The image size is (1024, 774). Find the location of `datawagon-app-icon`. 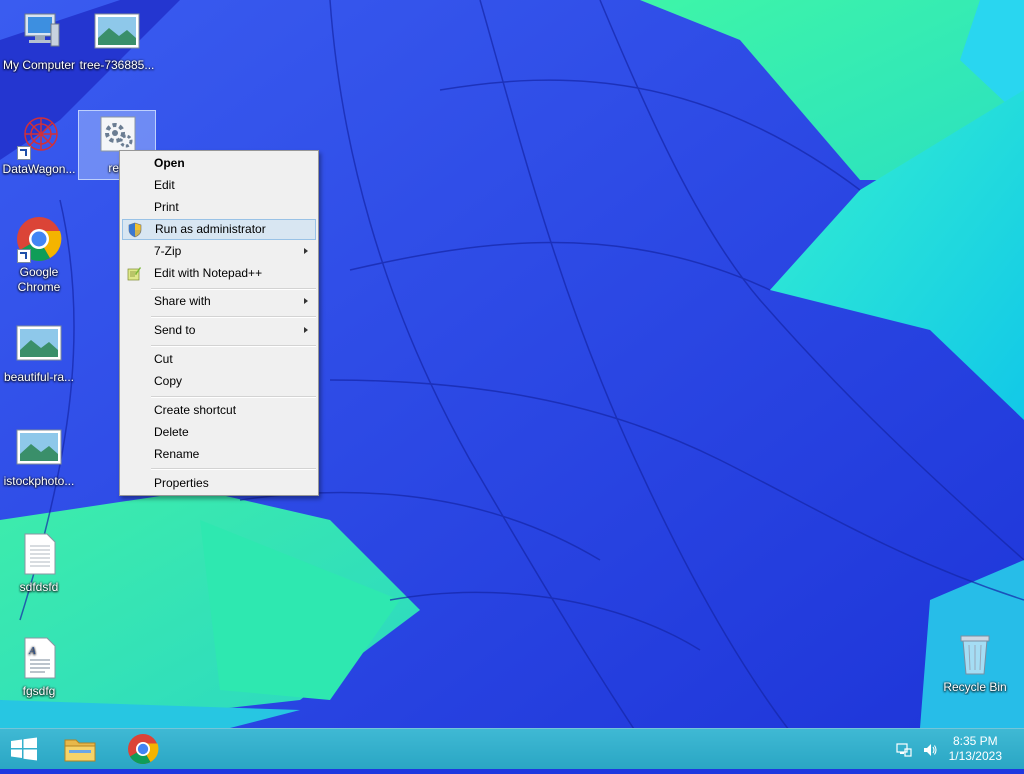

datawagon-app-icon is located at coordinates (39, 136).